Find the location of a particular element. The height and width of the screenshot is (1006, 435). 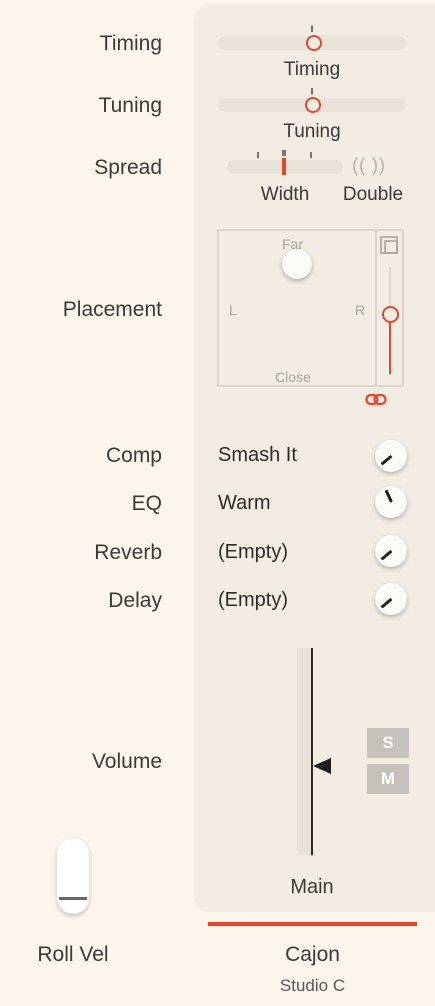

eq-knob is located at coordinates (391, 502).